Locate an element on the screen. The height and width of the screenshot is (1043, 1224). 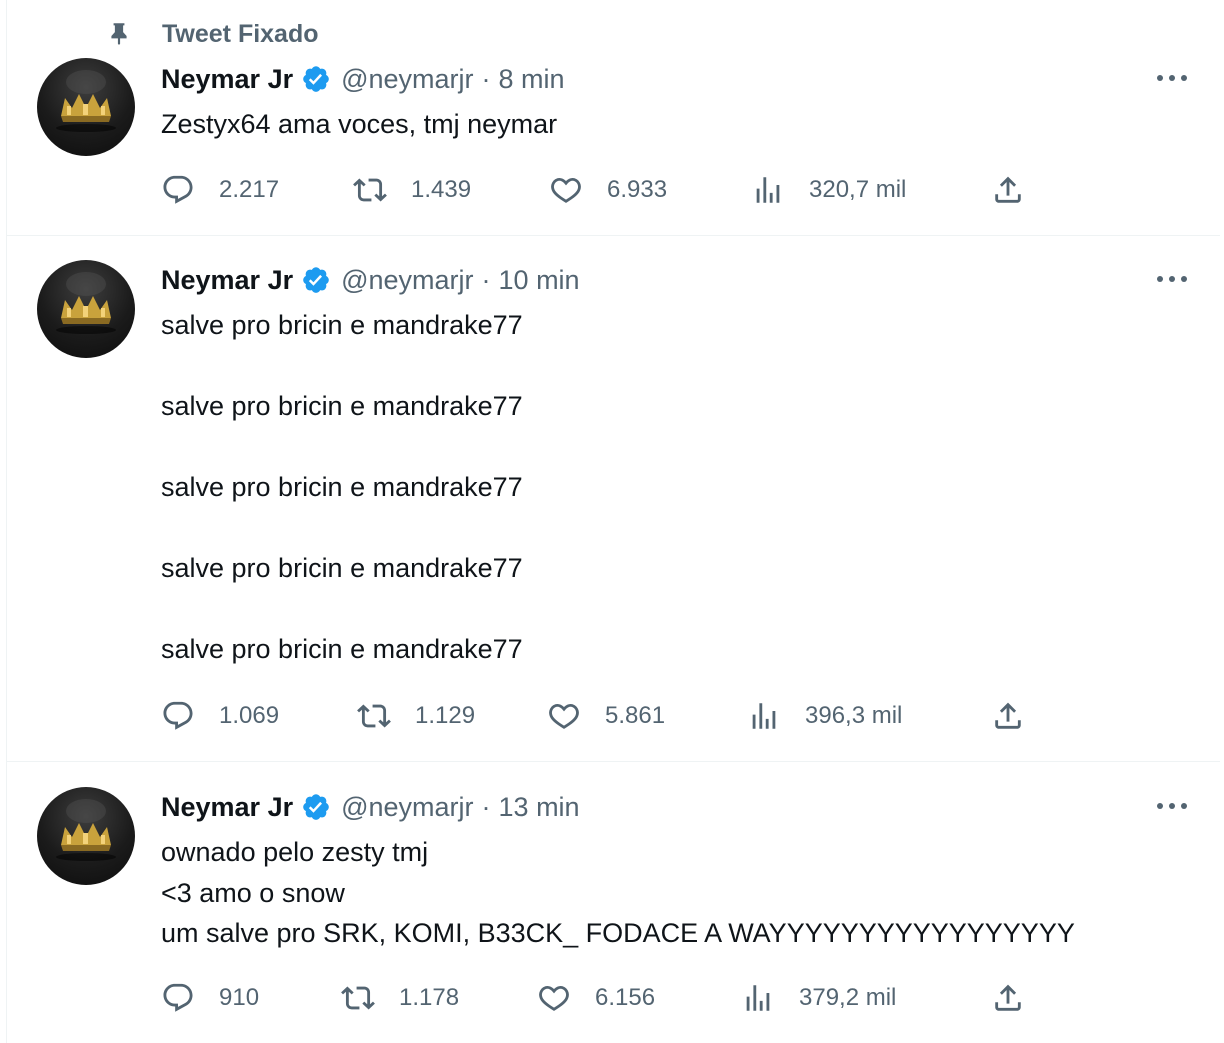
reply-button: 910 is located at coordinates (210, 998).